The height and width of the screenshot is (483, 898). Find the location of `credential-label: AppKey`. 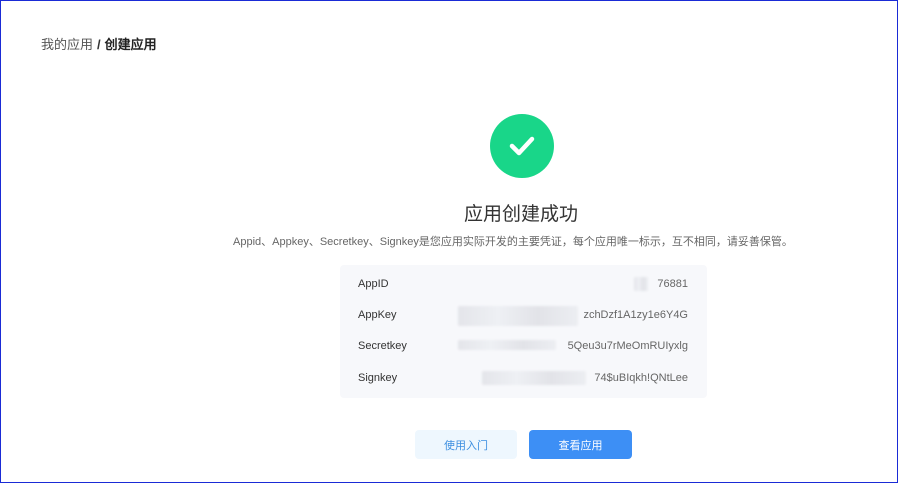

credential-label: AppKey is located at coordinates (377, 315).